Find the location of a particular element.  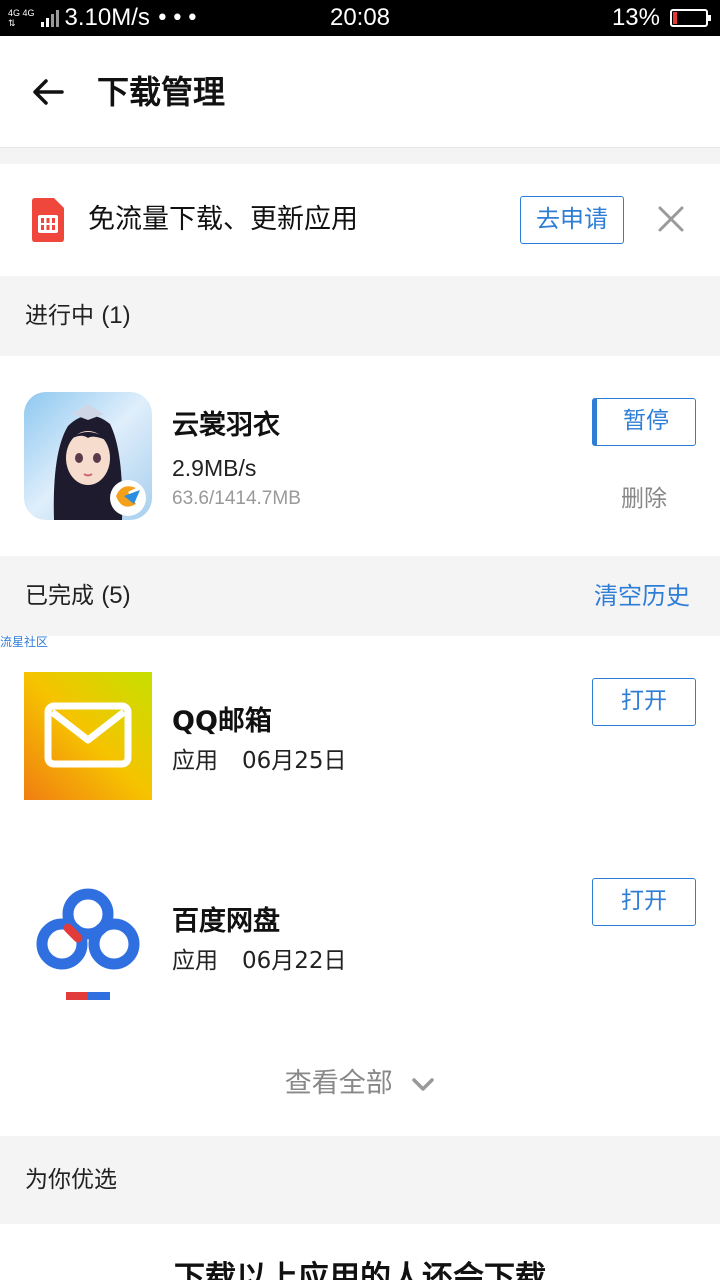

app-icon-qqmail is located at coordinates (88, 736).